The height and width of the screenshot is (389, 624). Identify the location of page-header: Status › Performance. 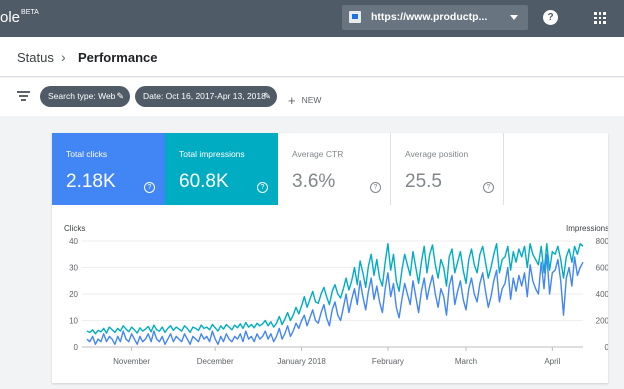
(312, 57).